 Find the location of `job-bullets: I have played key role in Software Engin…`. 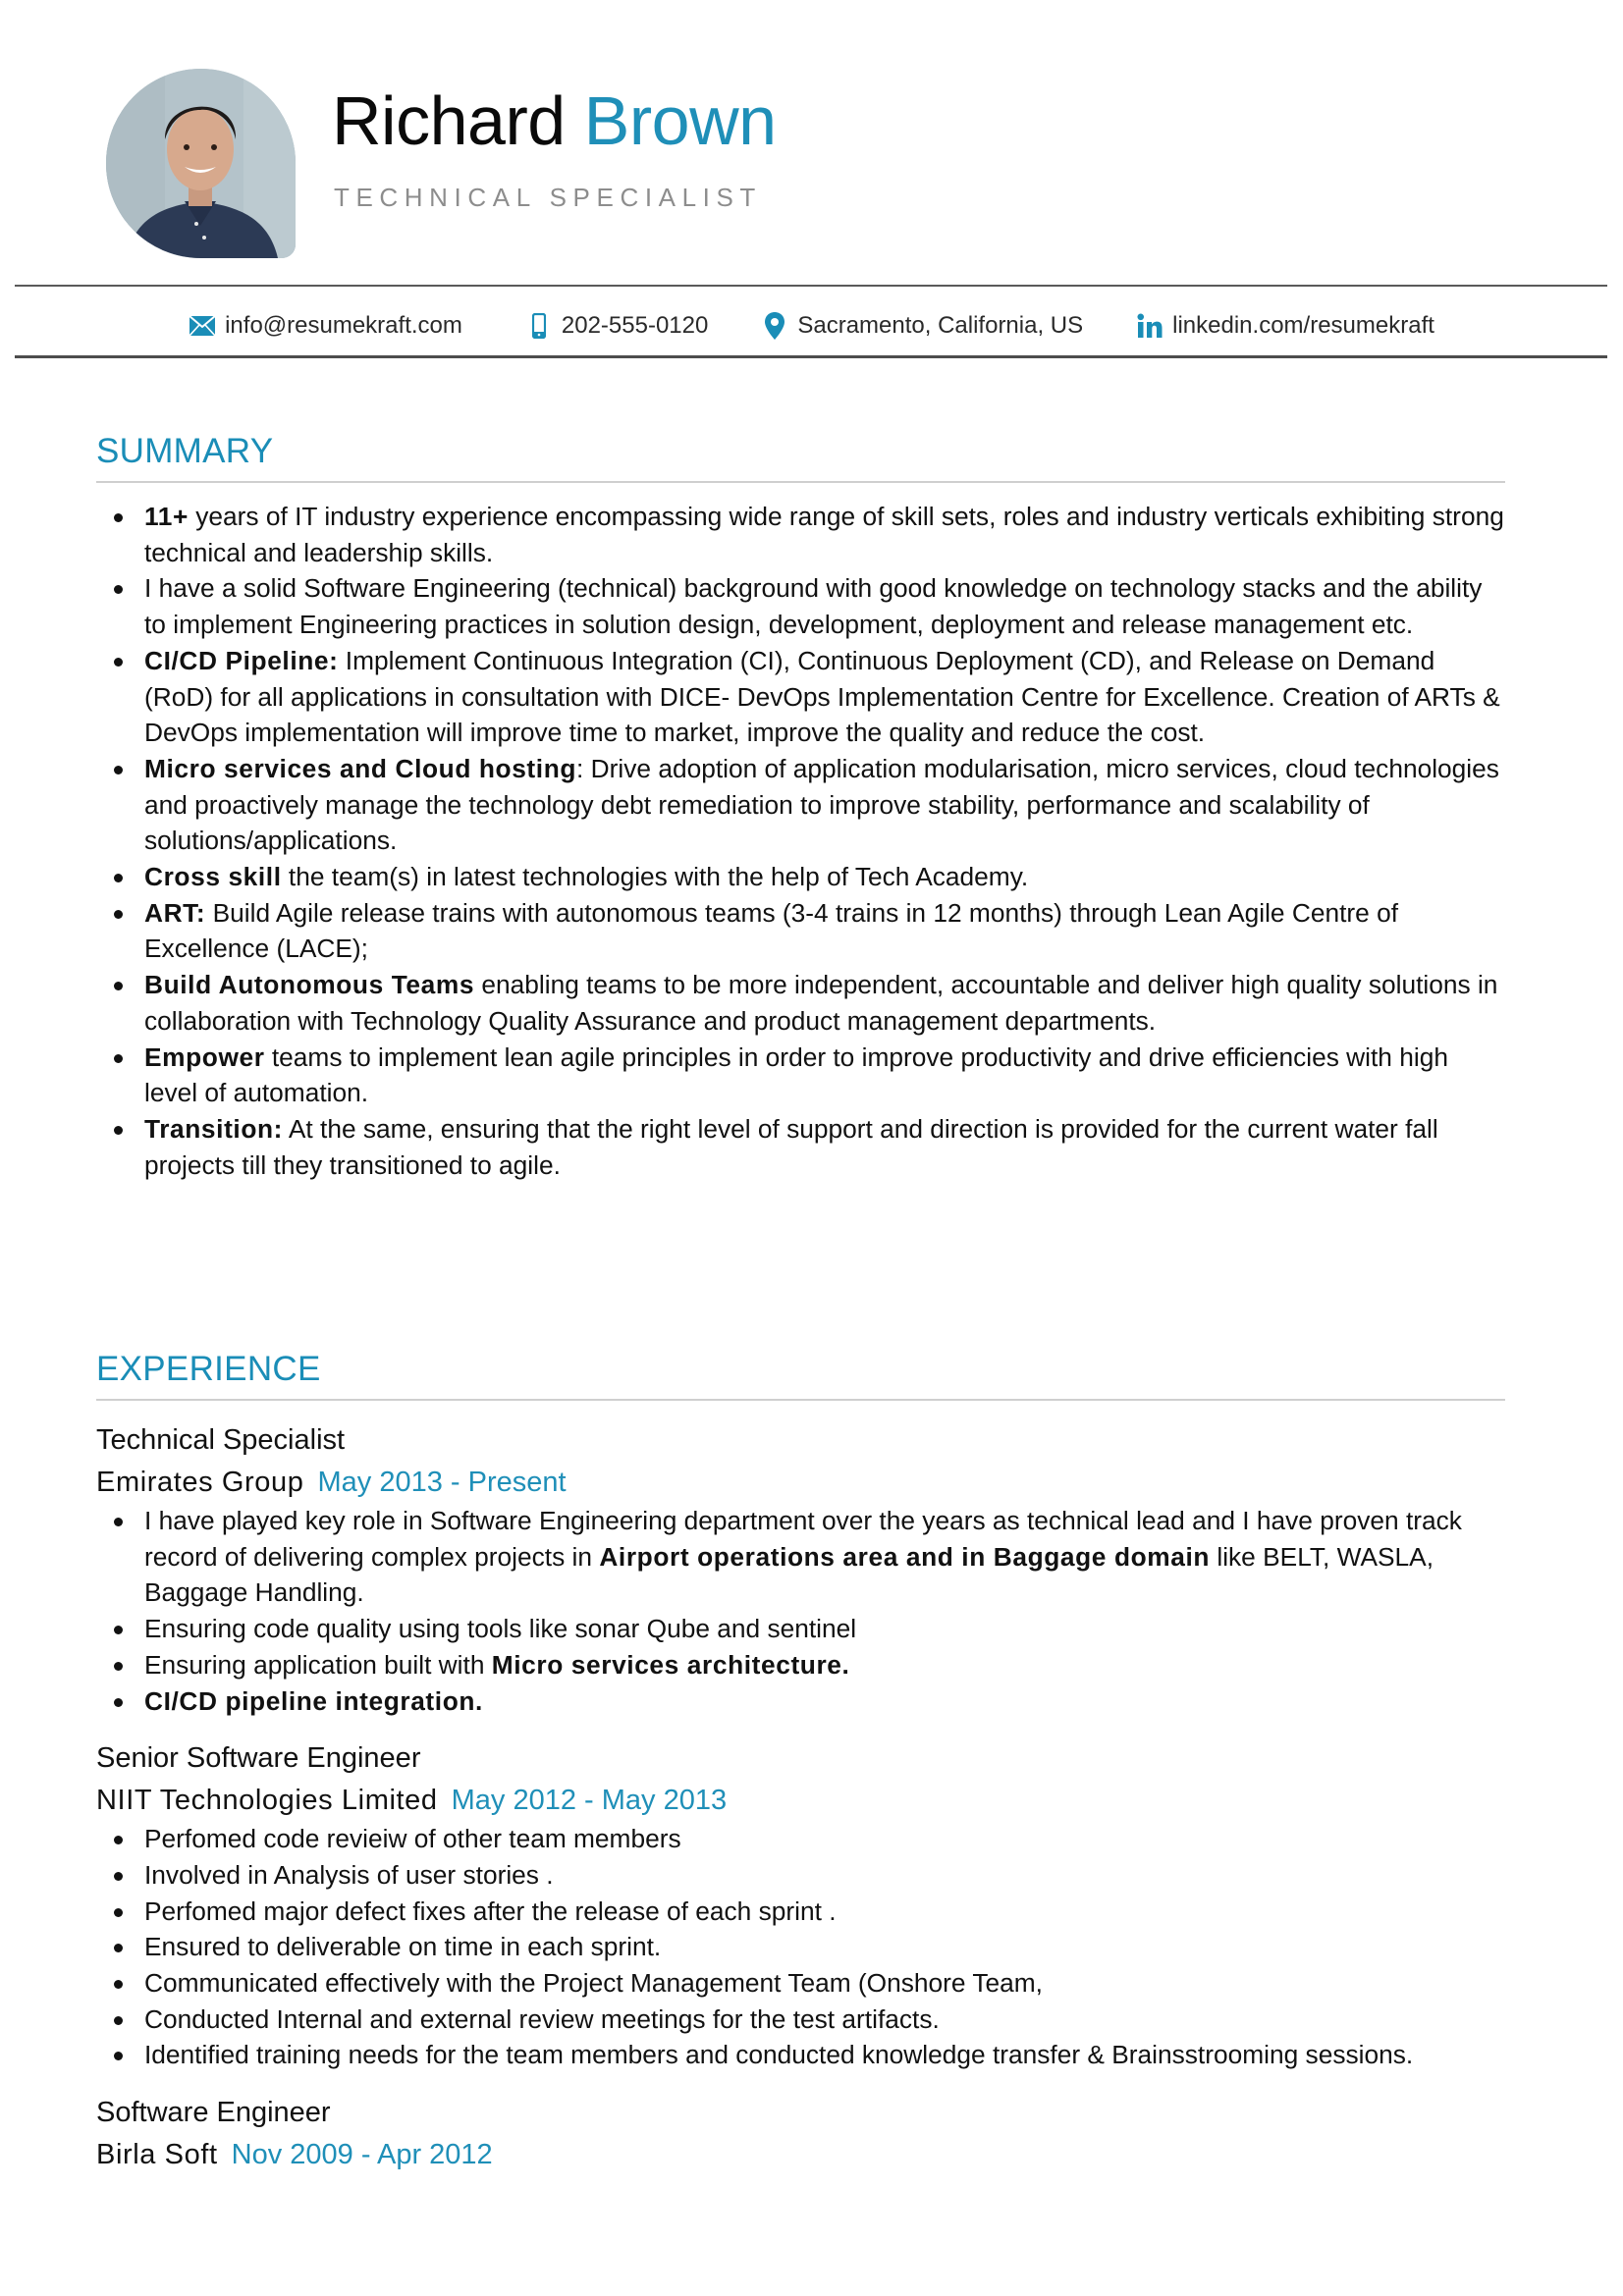

job-bullets: I have played key role in Software Engin… is located at coordinates (800, 1611).